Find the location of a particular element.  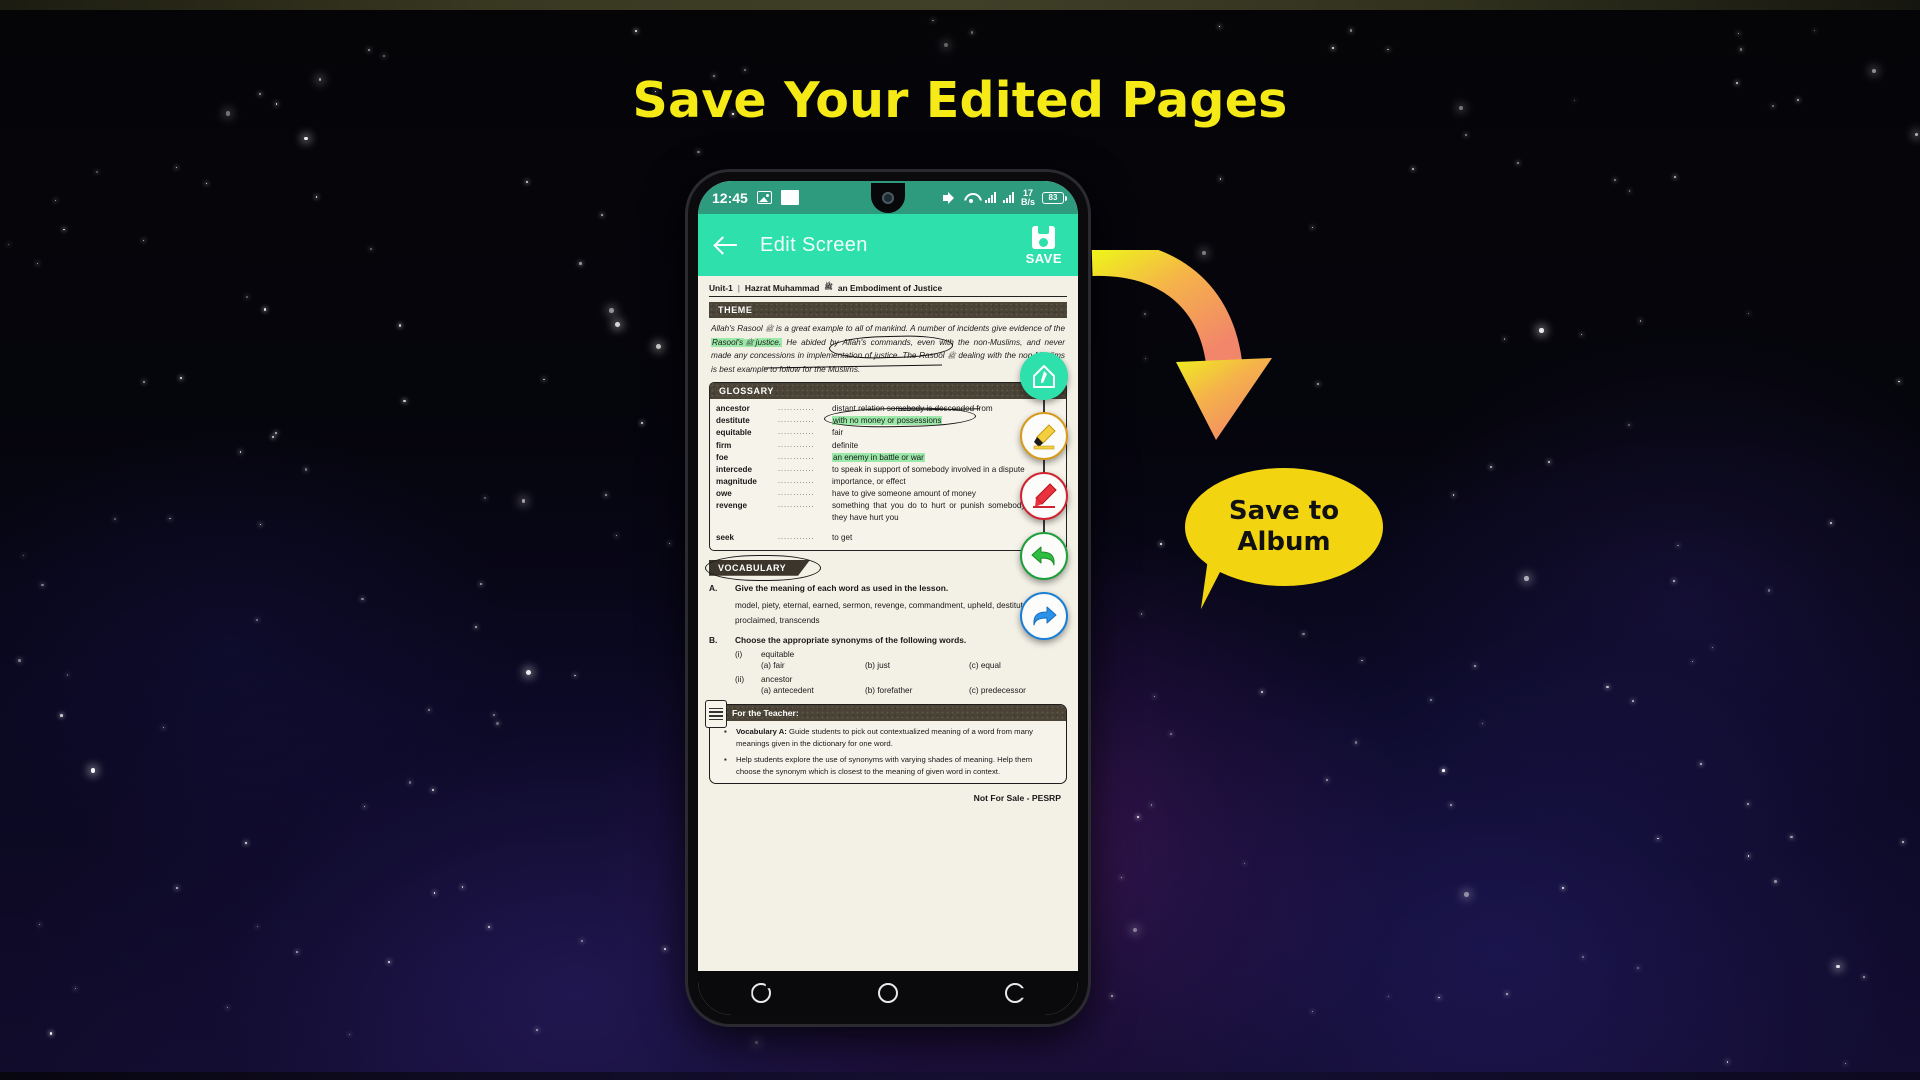

callout-bubble: Save to Album is located at coordinates (1284, 527).